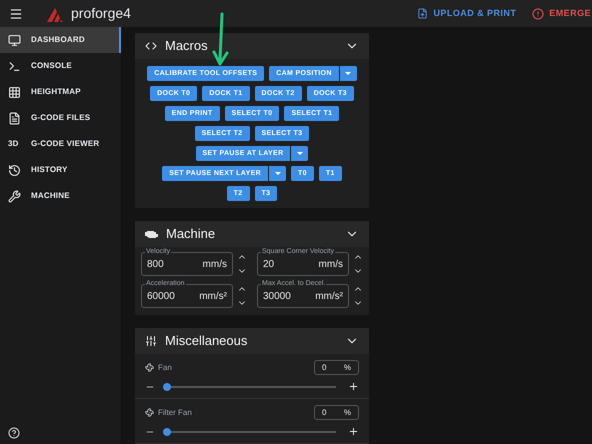 This screenshot has width=592, height=444. Describe the element at coordinates (14, 144) in the screenshot. I see `sidebar-icon-text: 3D` at that location.